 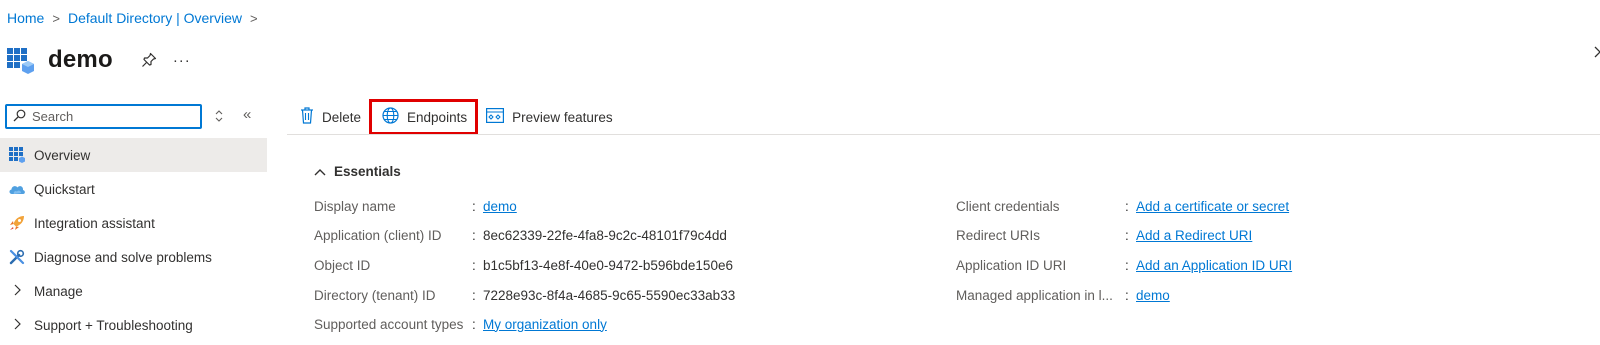 I want to click on wrench-icon, so click(x=17, y=257).